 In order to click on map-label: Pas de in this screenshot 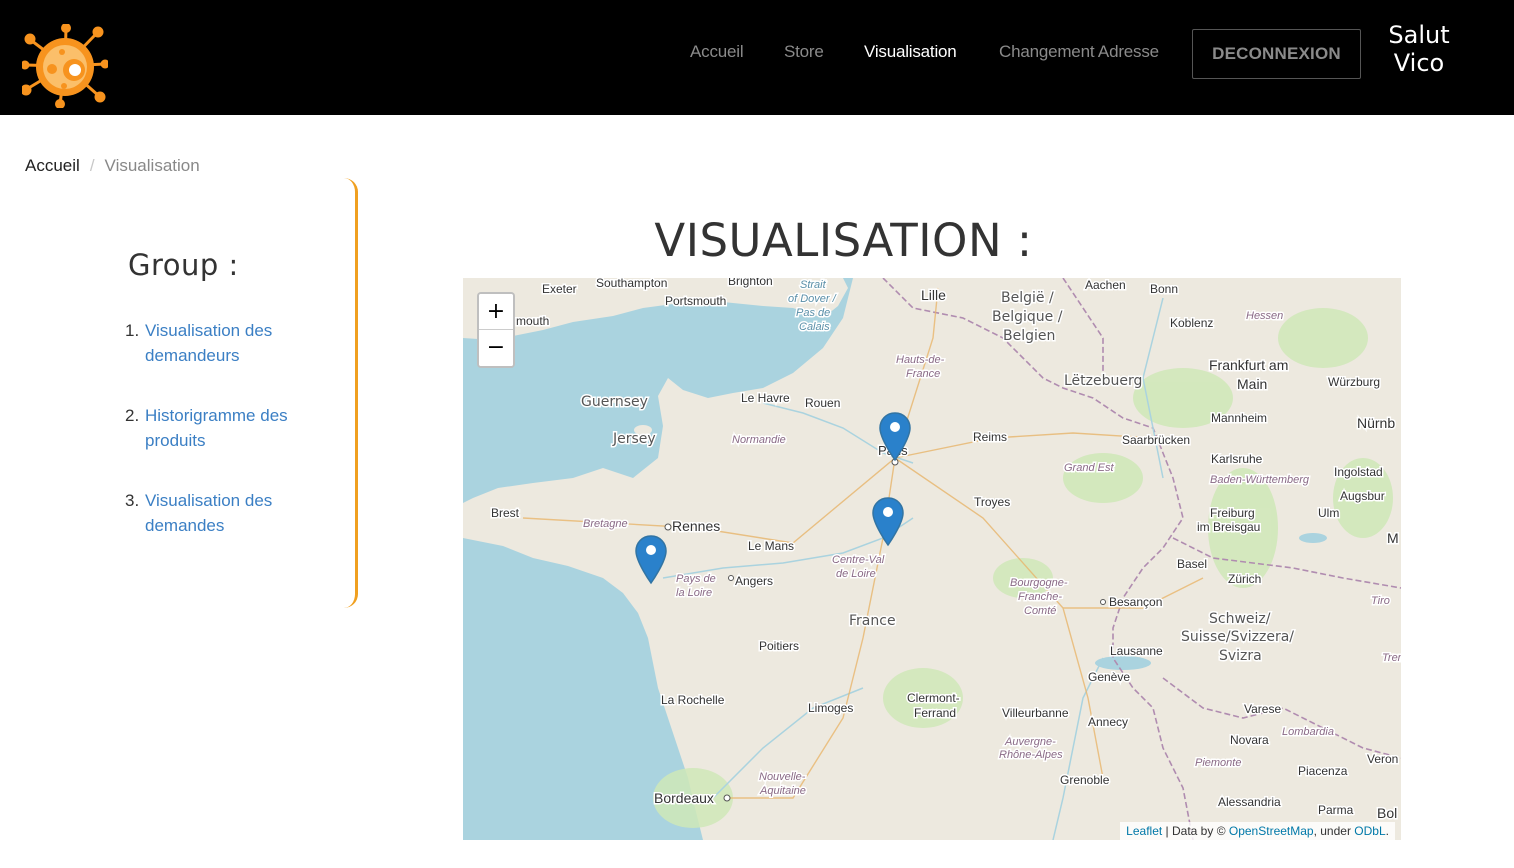, I will do `click(813, 313)`.